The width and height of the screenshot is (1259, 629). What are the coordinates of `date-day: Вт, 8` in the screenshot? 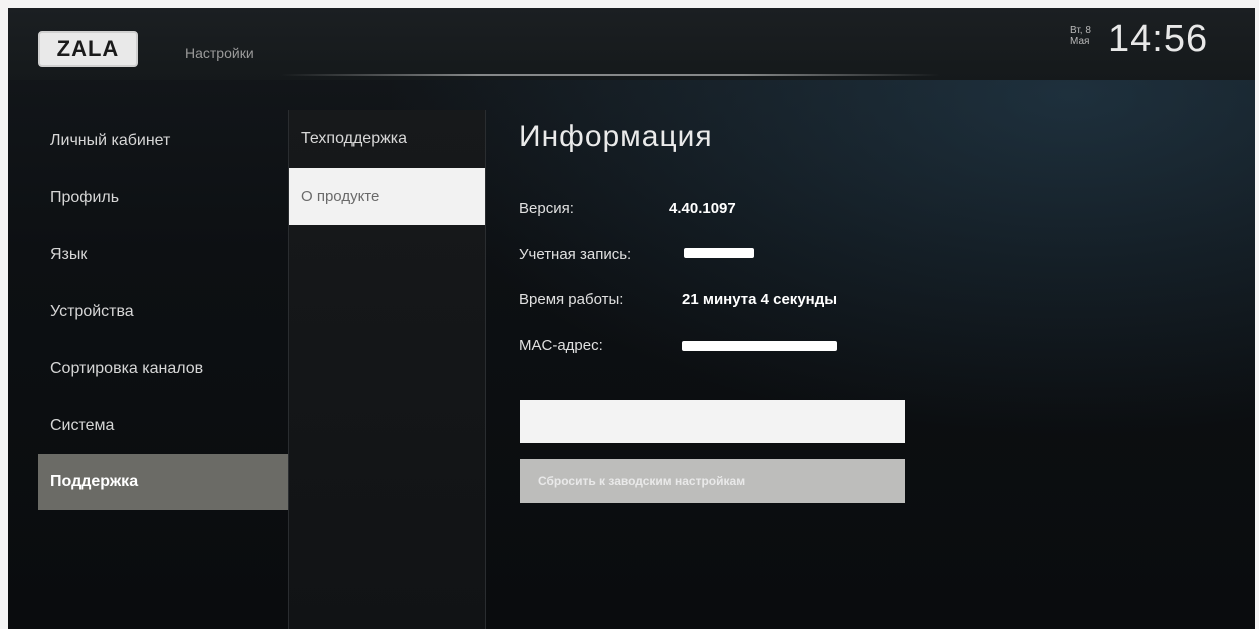 It's located at (1080, 30).